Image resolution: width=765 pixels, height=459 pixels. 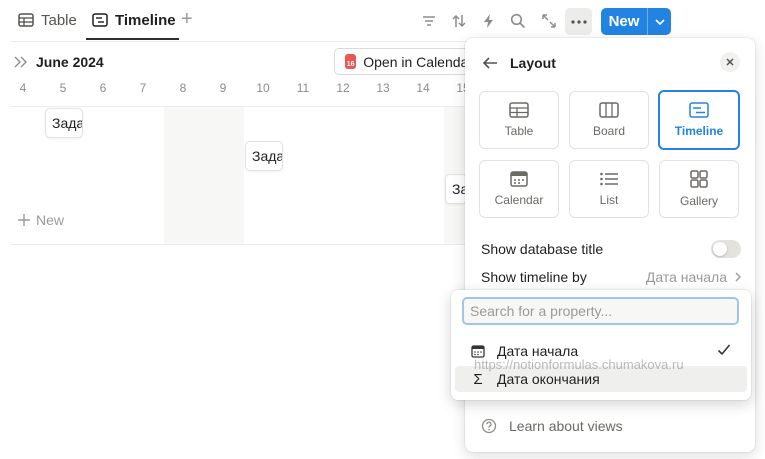 I want to click on day-label: 5, so click(x=63, y=88).